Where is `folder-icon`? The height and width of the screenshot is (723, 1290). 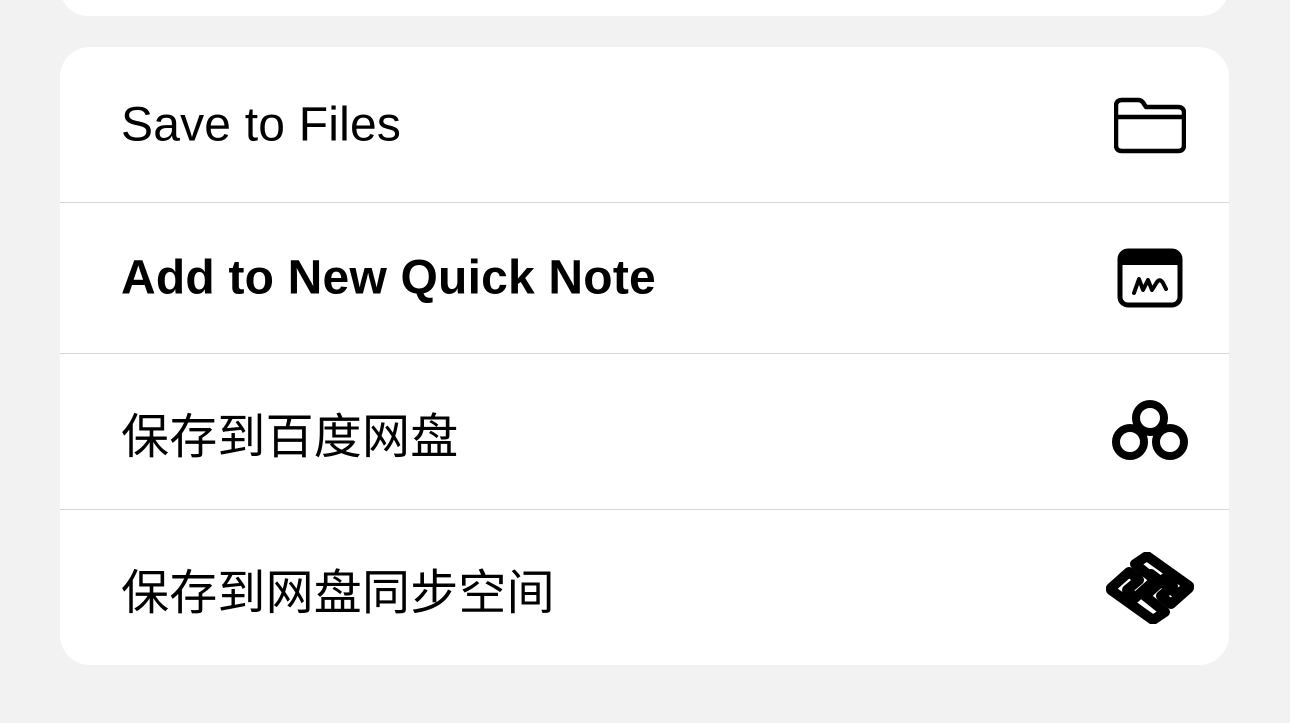
folder-icon is located at coordinates (1150, 125).